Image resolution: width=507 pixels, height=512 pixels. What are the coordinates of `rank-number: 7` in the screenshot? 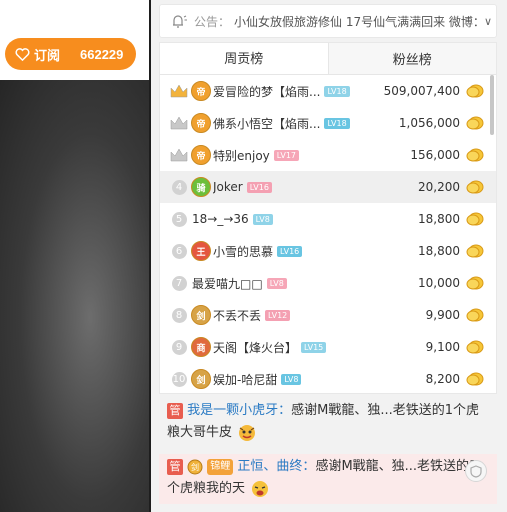 It's located at (179, 283).